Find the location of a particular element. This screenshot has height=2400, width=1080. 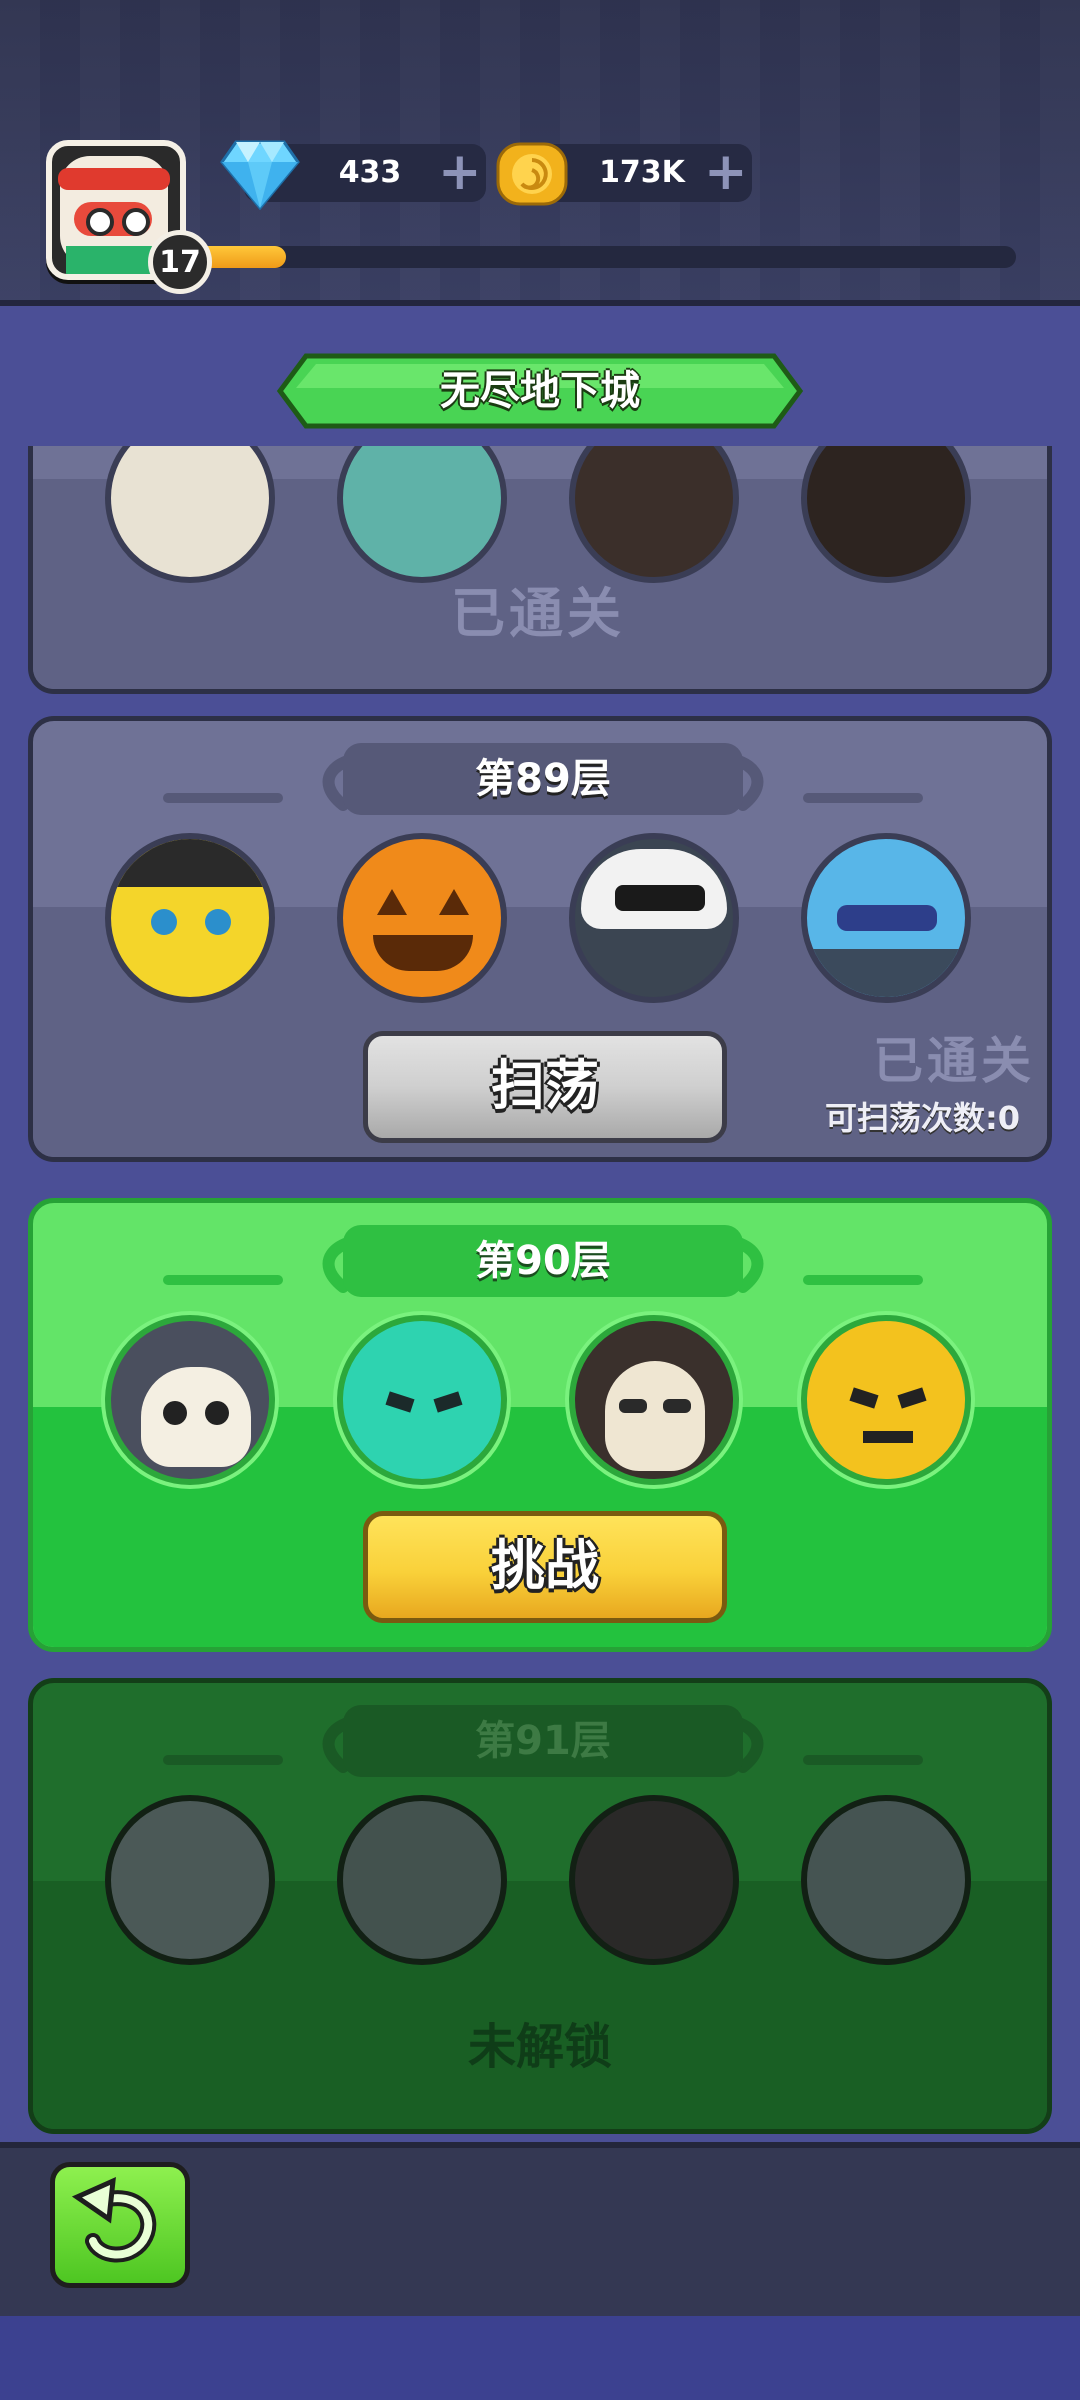

floor-90-label: 第90层 is located at coordinates (543, 1261).